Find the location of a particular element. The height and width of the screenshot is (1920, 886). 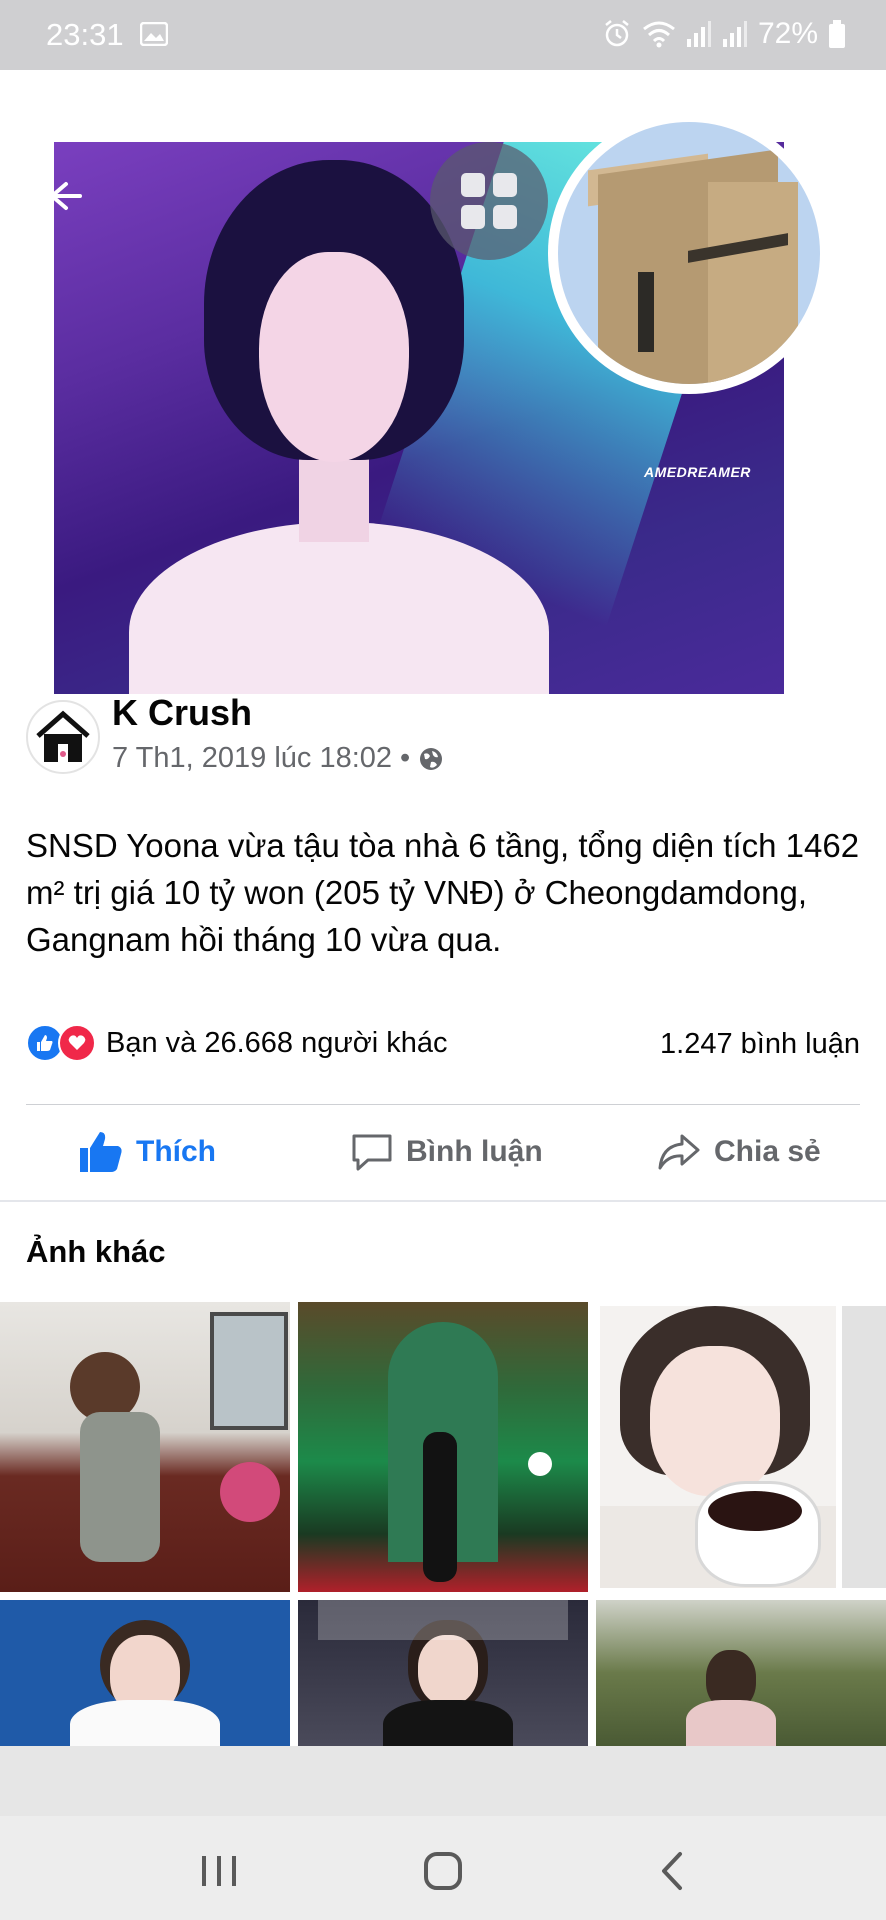

more-photos-title: Ảnh khác is located at coordinates (96, 1251).